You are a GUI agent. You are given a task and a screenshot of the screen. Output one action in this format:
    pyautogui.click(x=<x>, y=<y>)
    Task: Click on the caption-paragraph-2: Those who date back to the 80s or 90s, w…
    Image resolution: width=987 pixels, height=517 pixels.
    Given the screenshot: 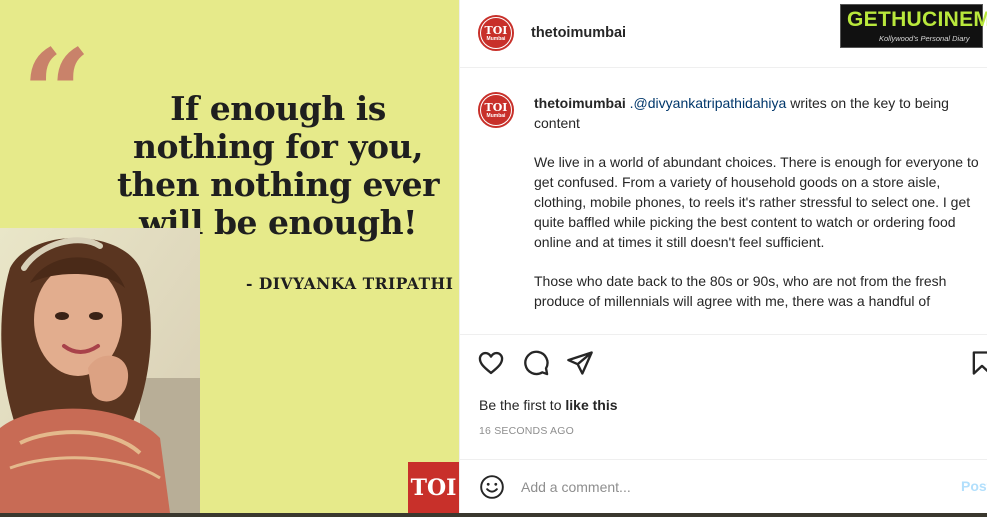 What is the action you would take?
    pyautogui.click(x=740, y=291)
    